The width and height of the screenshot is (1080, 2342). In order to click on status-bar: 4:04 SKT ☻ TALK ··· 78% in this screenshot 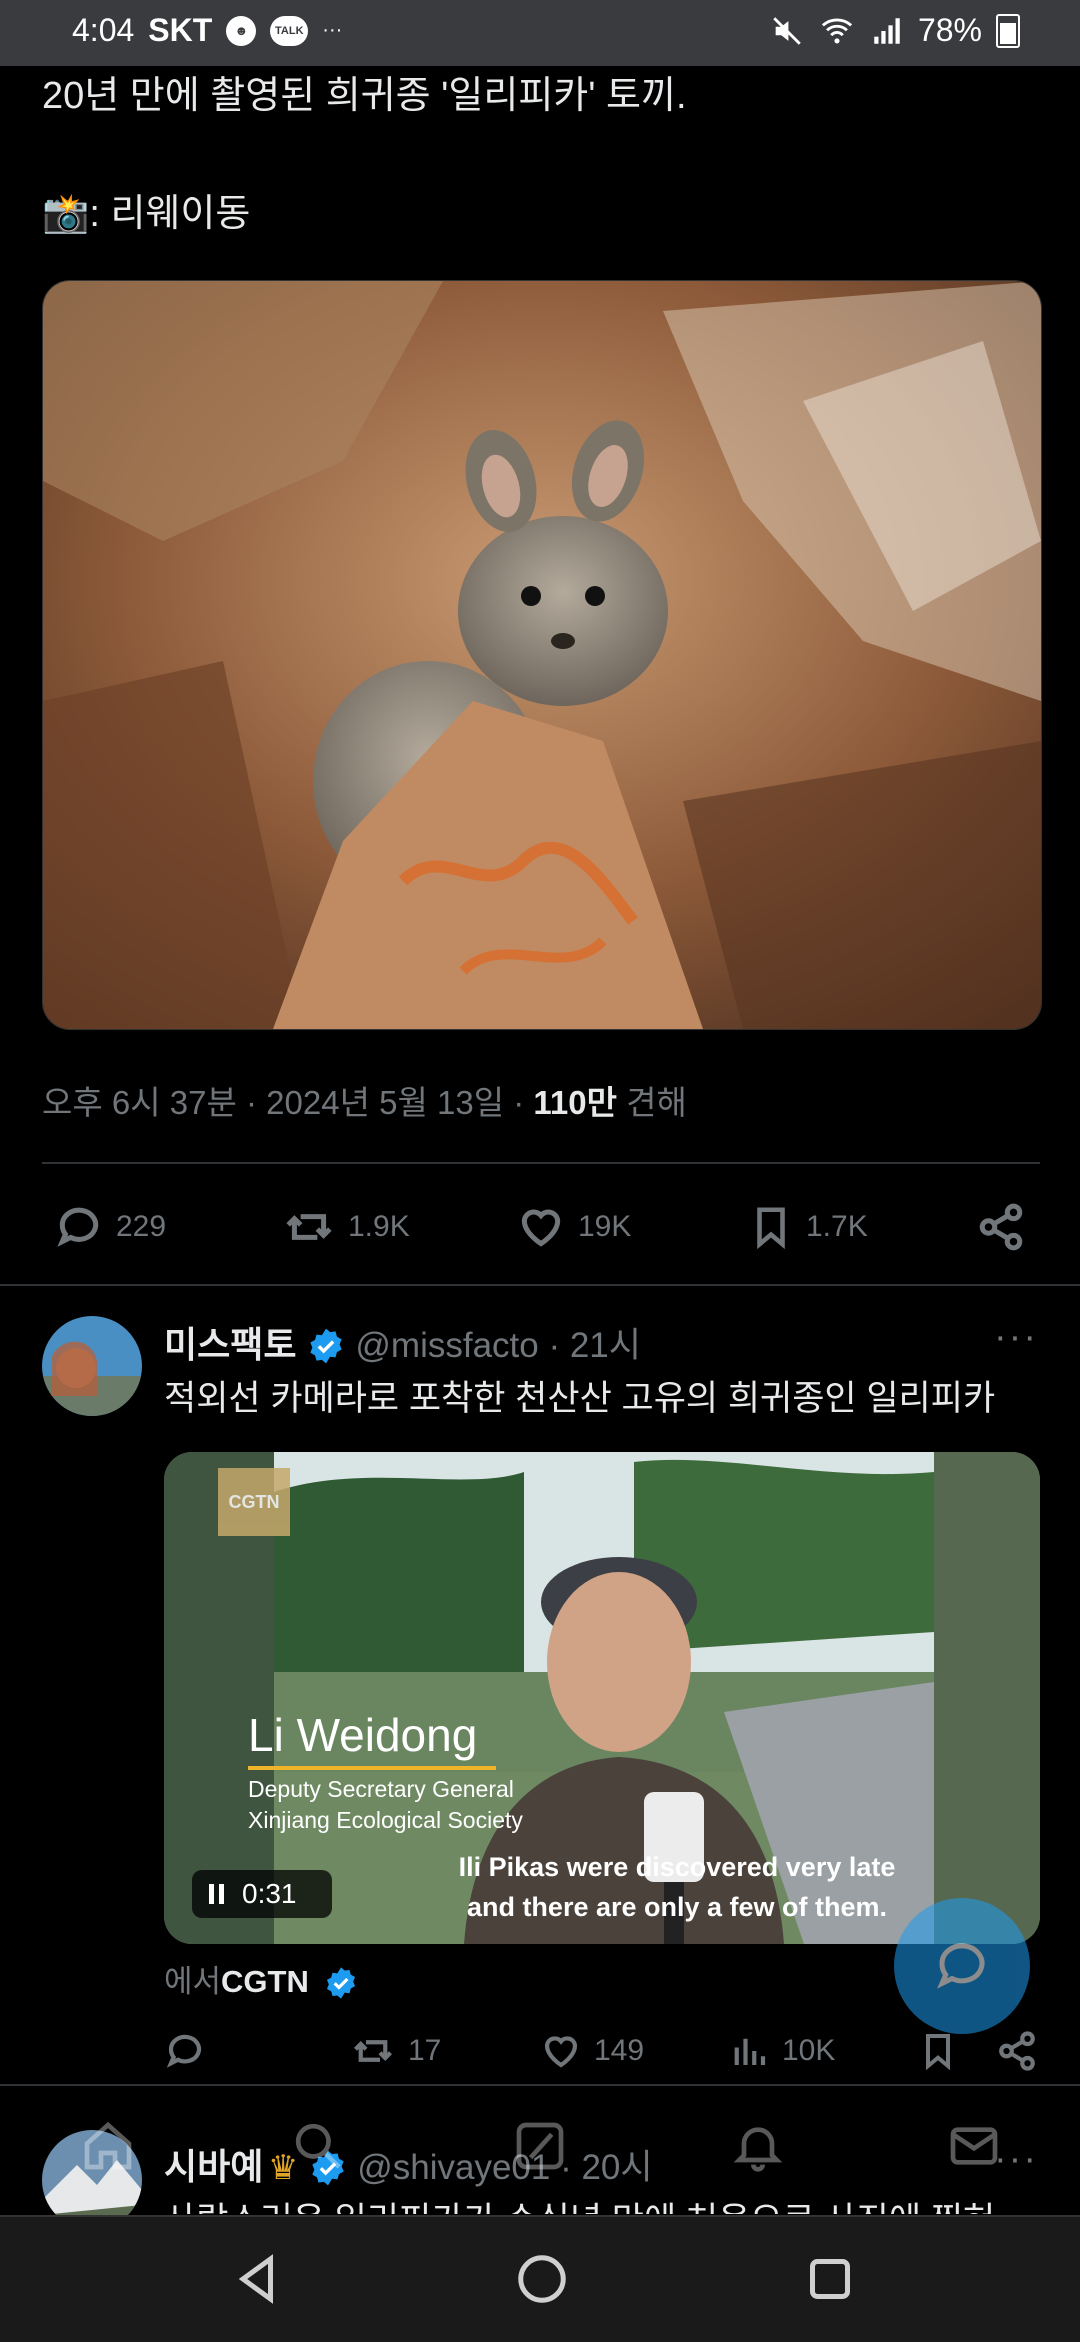, I will do `click(540, 33)`.